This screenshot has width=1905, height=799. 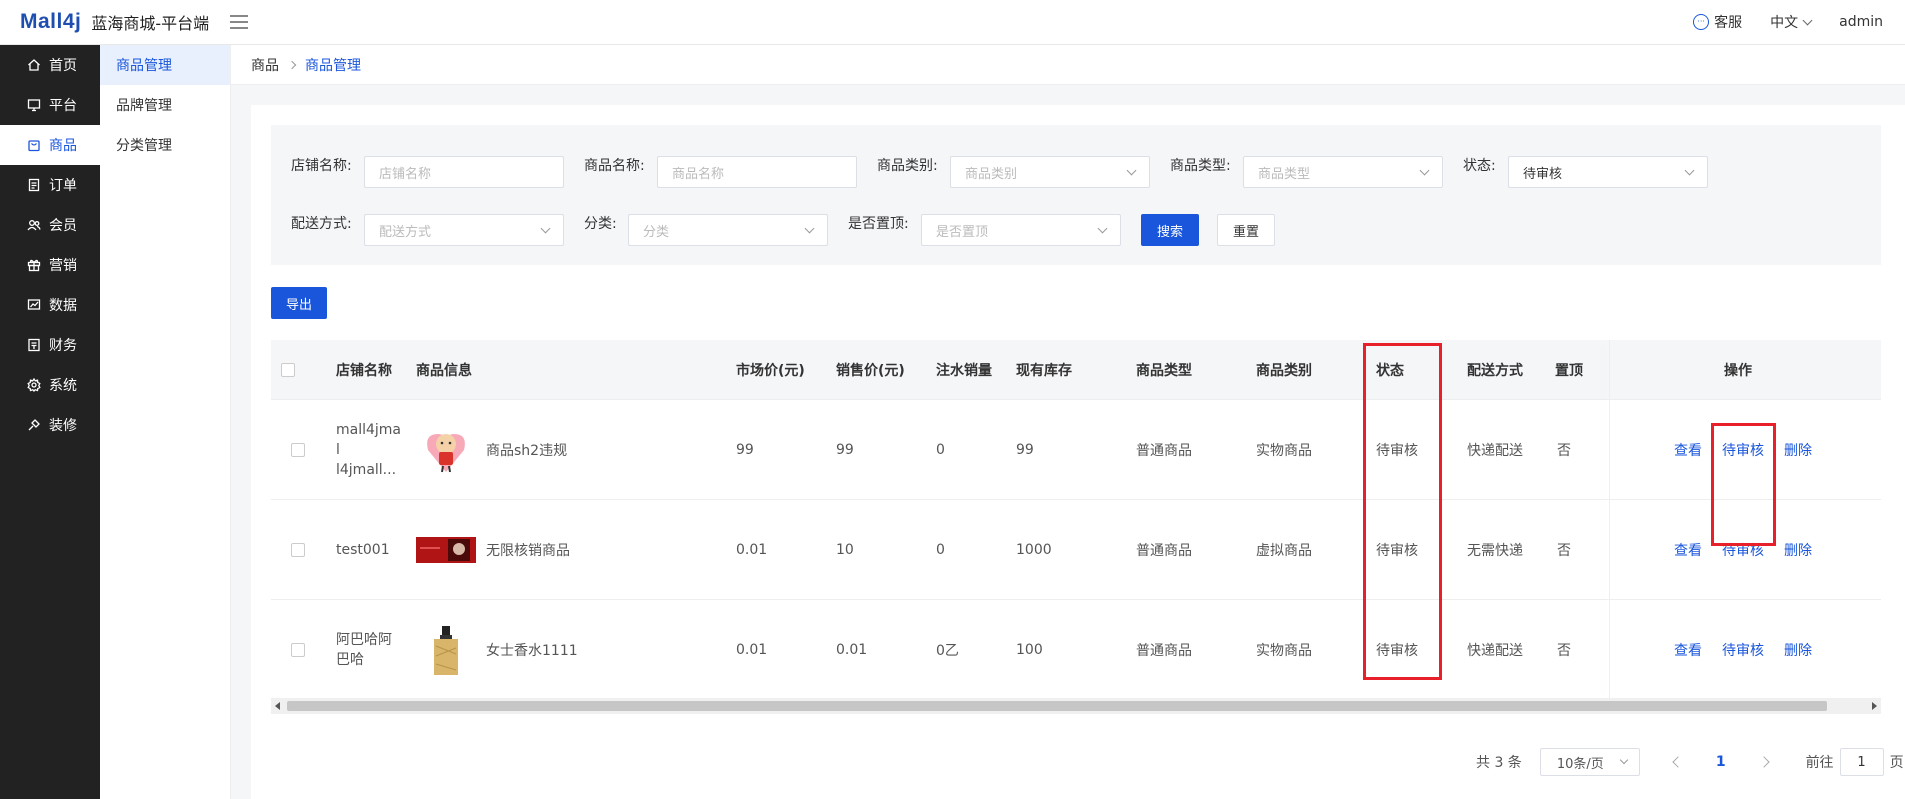 I want to click on sidebar-item-home: 首页, so click(x=50, y=65).